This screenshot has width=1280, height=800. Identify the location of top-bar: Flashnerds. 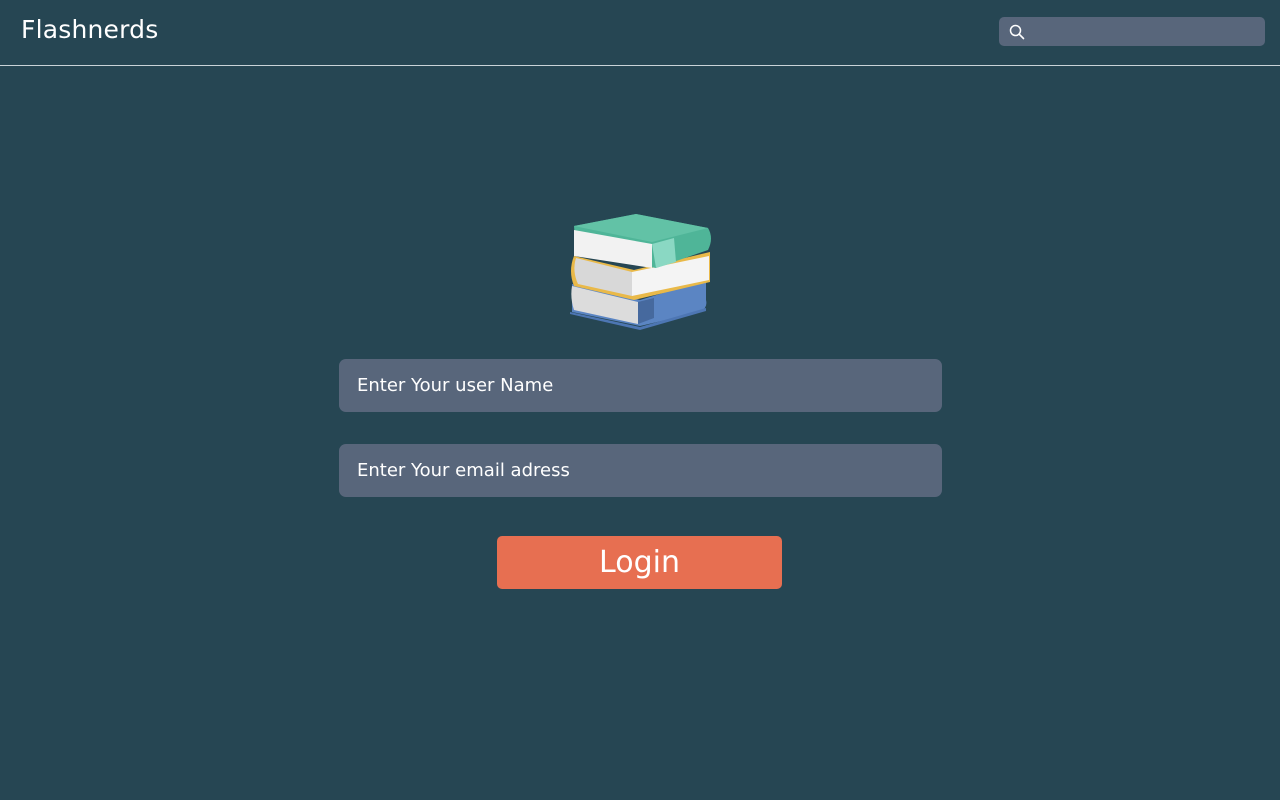
(640, 33).